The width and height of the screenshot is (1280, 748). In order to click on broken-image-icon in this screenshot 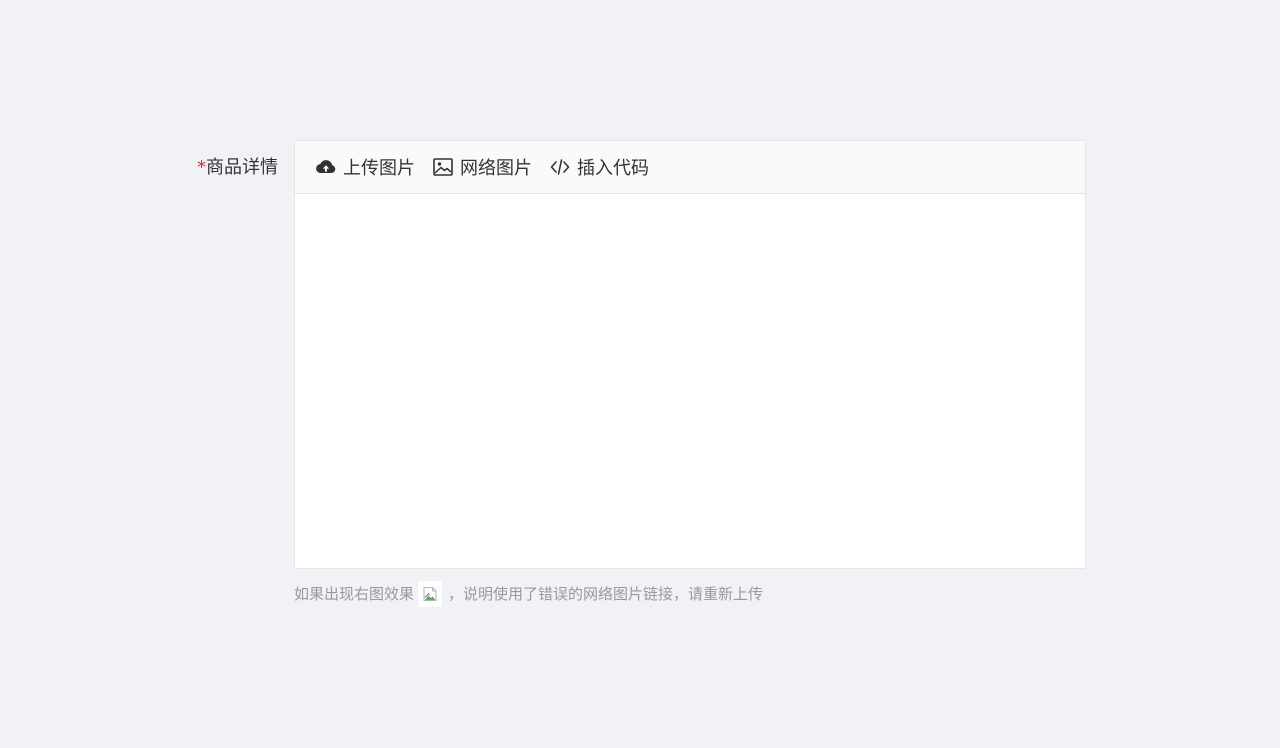, I will do `click(430, 594)`.